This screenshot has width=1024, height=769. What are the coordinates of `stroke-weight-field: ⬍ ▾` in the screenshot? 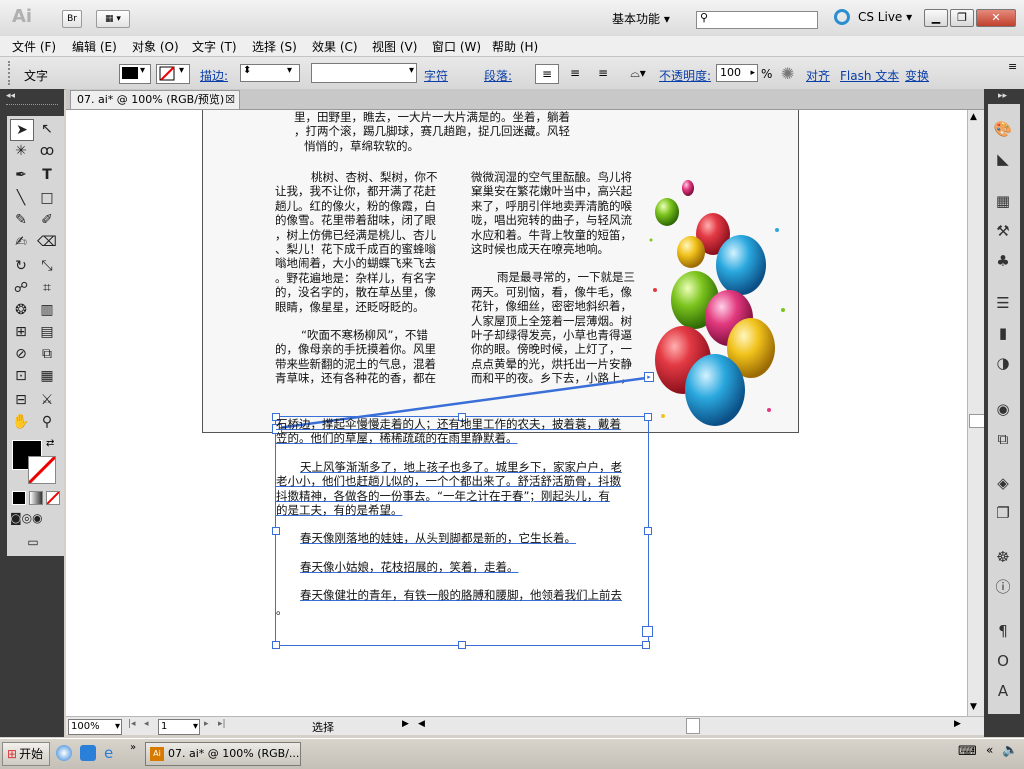 It's located at (270, 73).